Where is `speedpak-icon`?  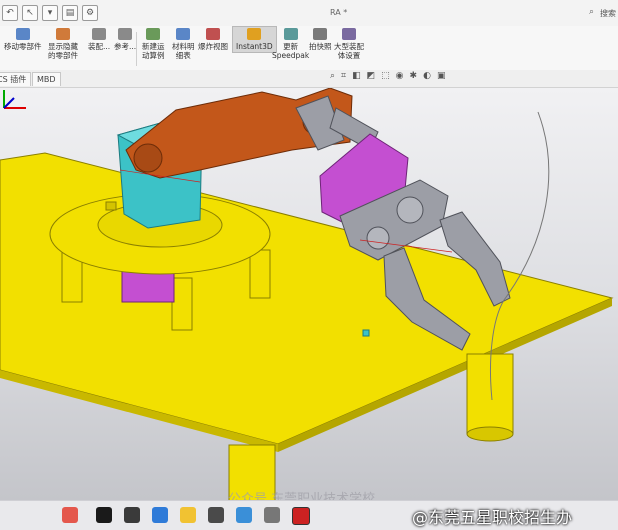 speedpak-icon is located at coordinates (290, 34).